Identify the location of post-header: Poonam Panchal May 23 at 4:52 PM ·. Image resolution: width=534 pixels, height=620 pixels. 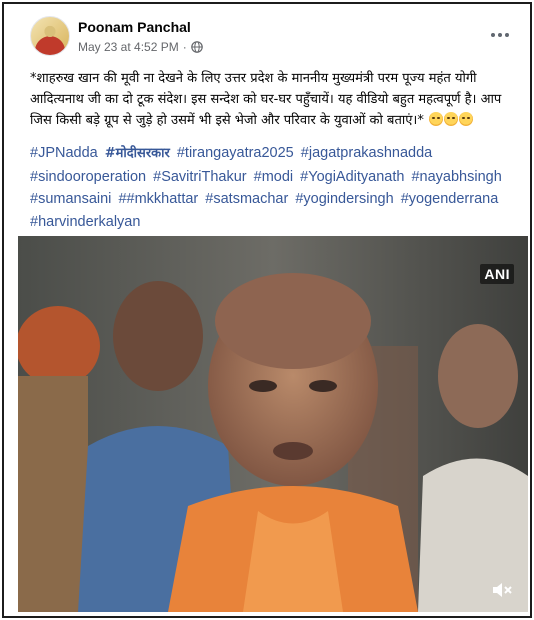
(267, 38).